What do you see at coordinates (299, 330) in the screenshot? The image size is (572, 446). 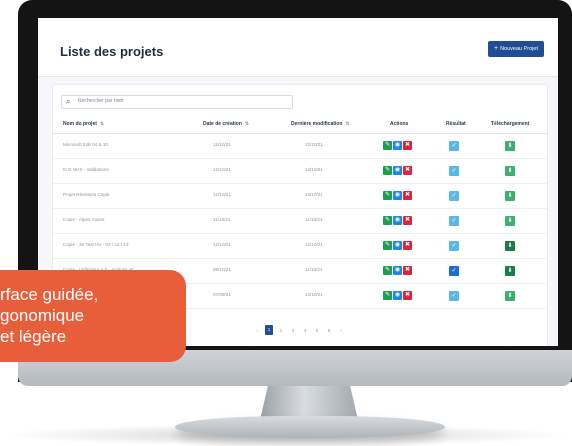 I see `pagination: ‹ 1 2 3 4 5 6 ›` at bounding box center [299, 330].